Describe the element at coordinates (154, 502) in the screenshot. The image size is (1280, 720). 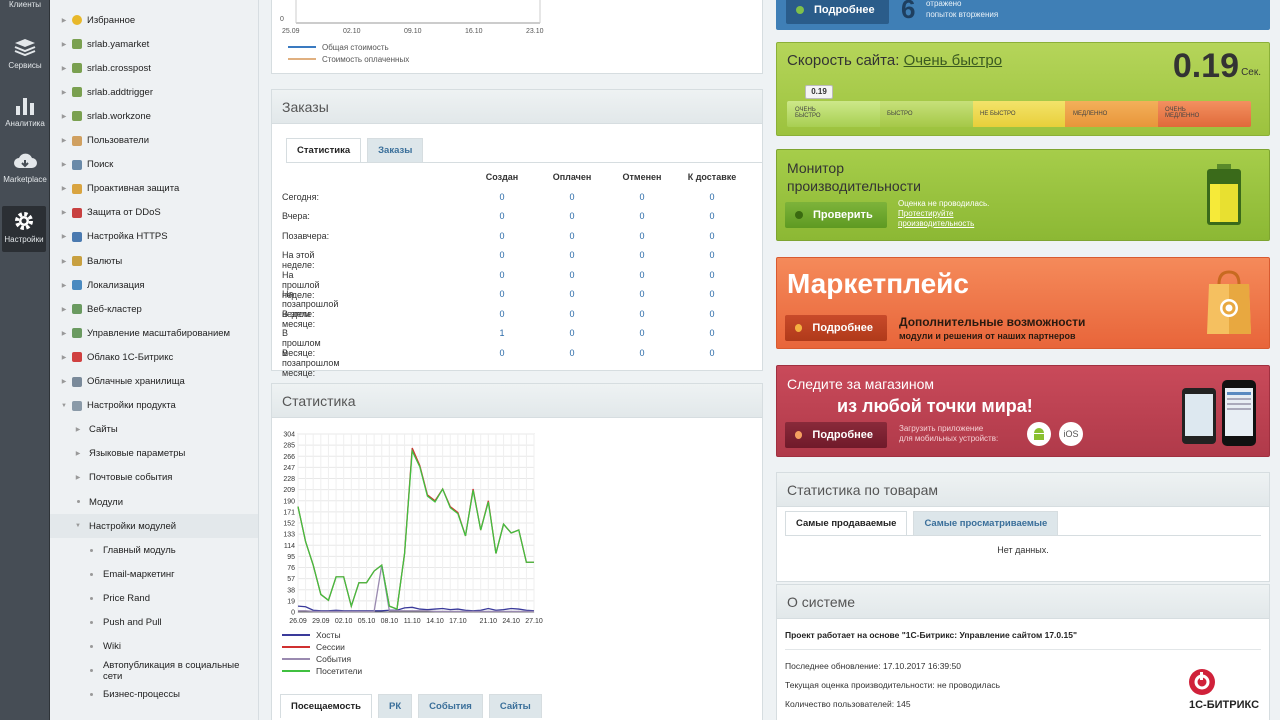
I see `menu-item: Модули` at that location.